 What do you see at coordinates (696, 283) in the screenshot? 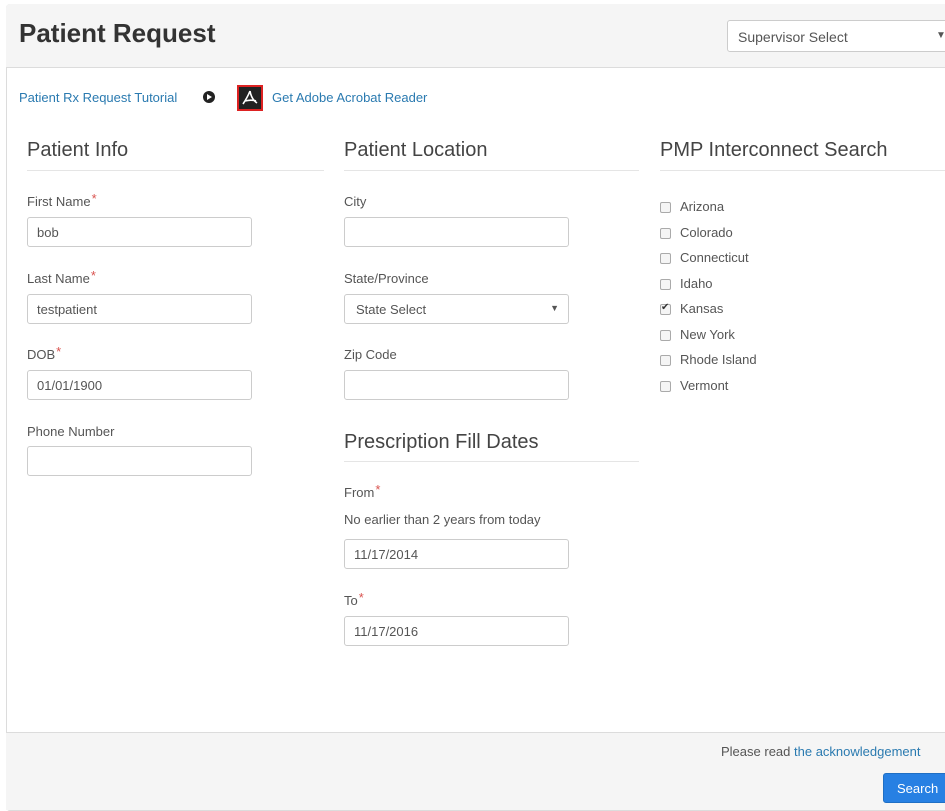
I see `pmp-state-label: Idaho` at bounding box center [696, 283].